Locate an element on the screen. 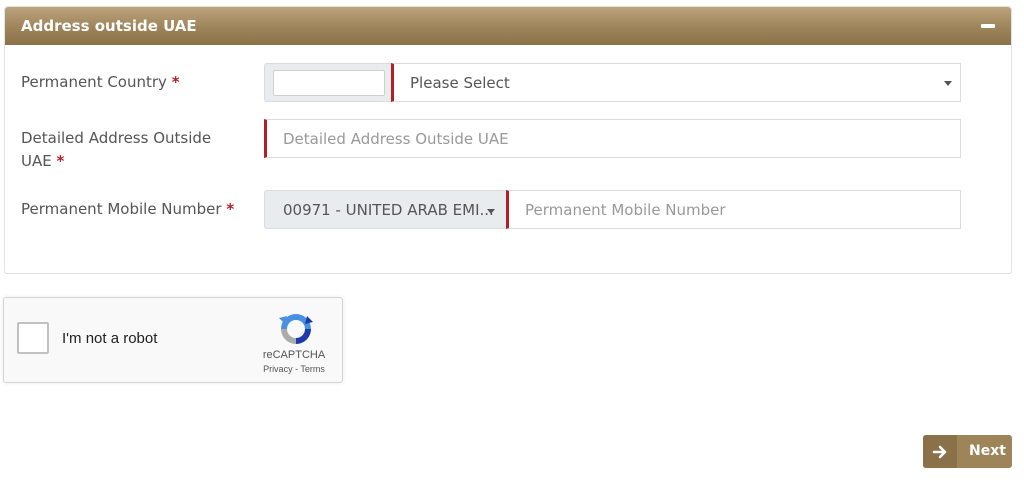 This screenshot has height=480, width=1024. next-icon-box is located at coordinates (940, 451).